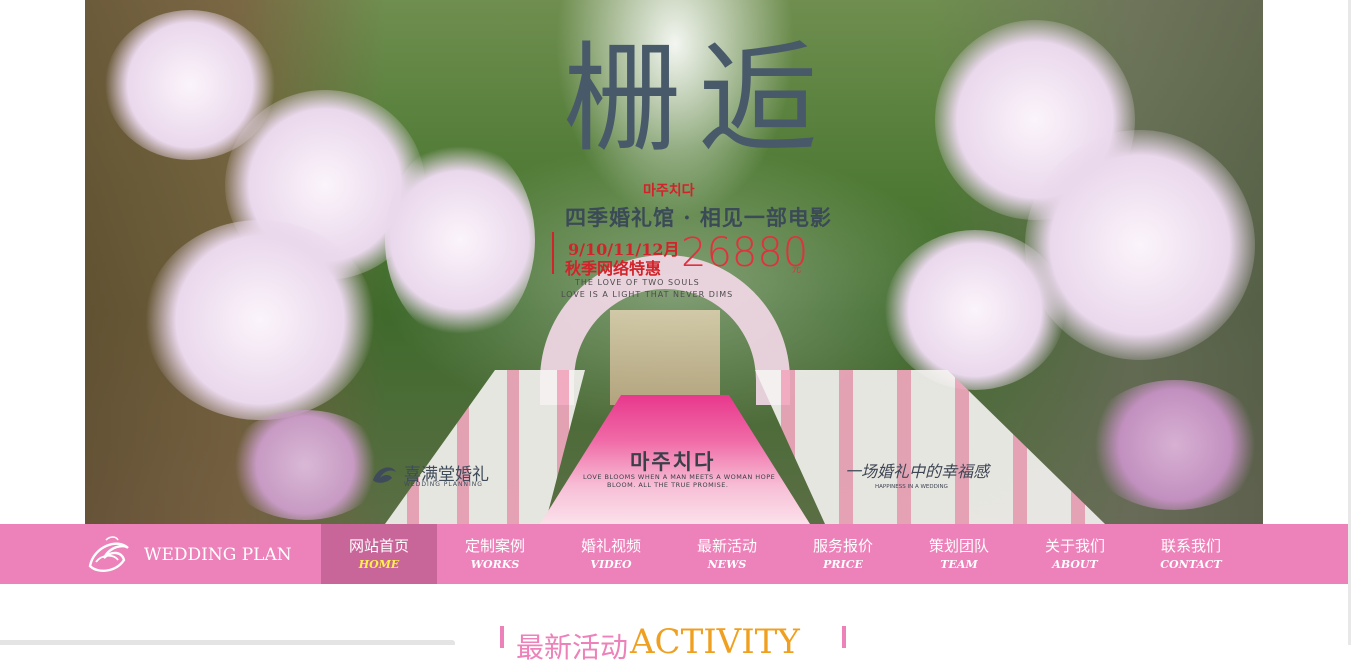 This screenshot has width=1351, height=666. I want to click on nav-label-cn: 婚礼视频, so click(610, 546).